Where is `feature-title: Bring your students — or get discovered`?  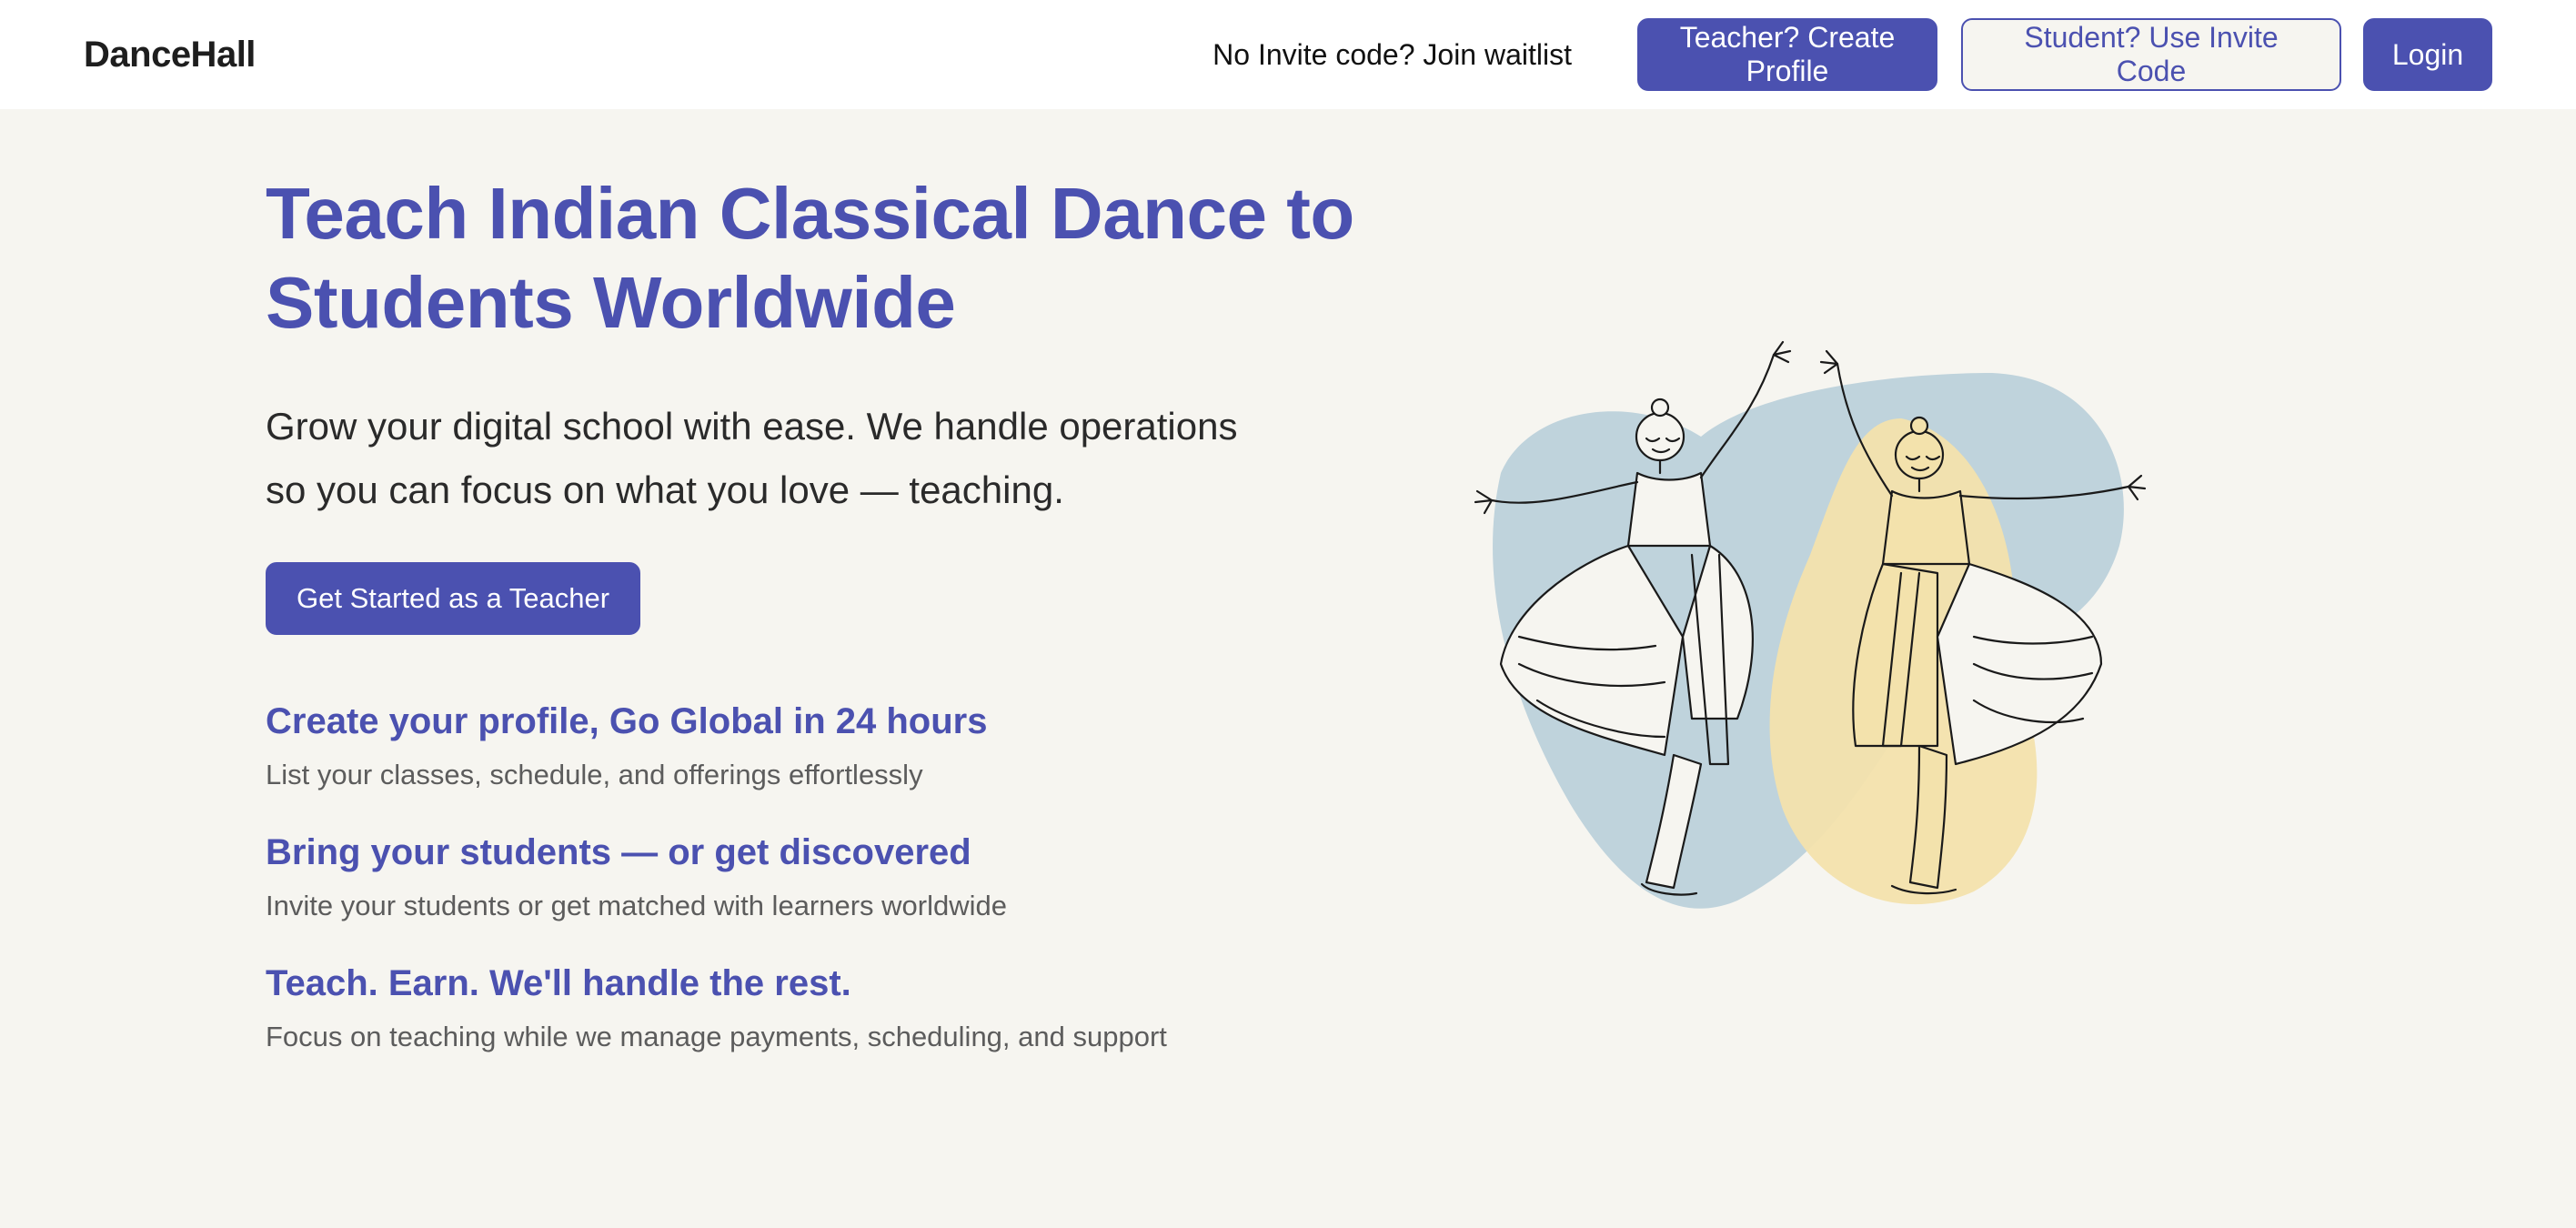 feature-title: Bring your students — or get discovered is located at coordinates (618, 852).